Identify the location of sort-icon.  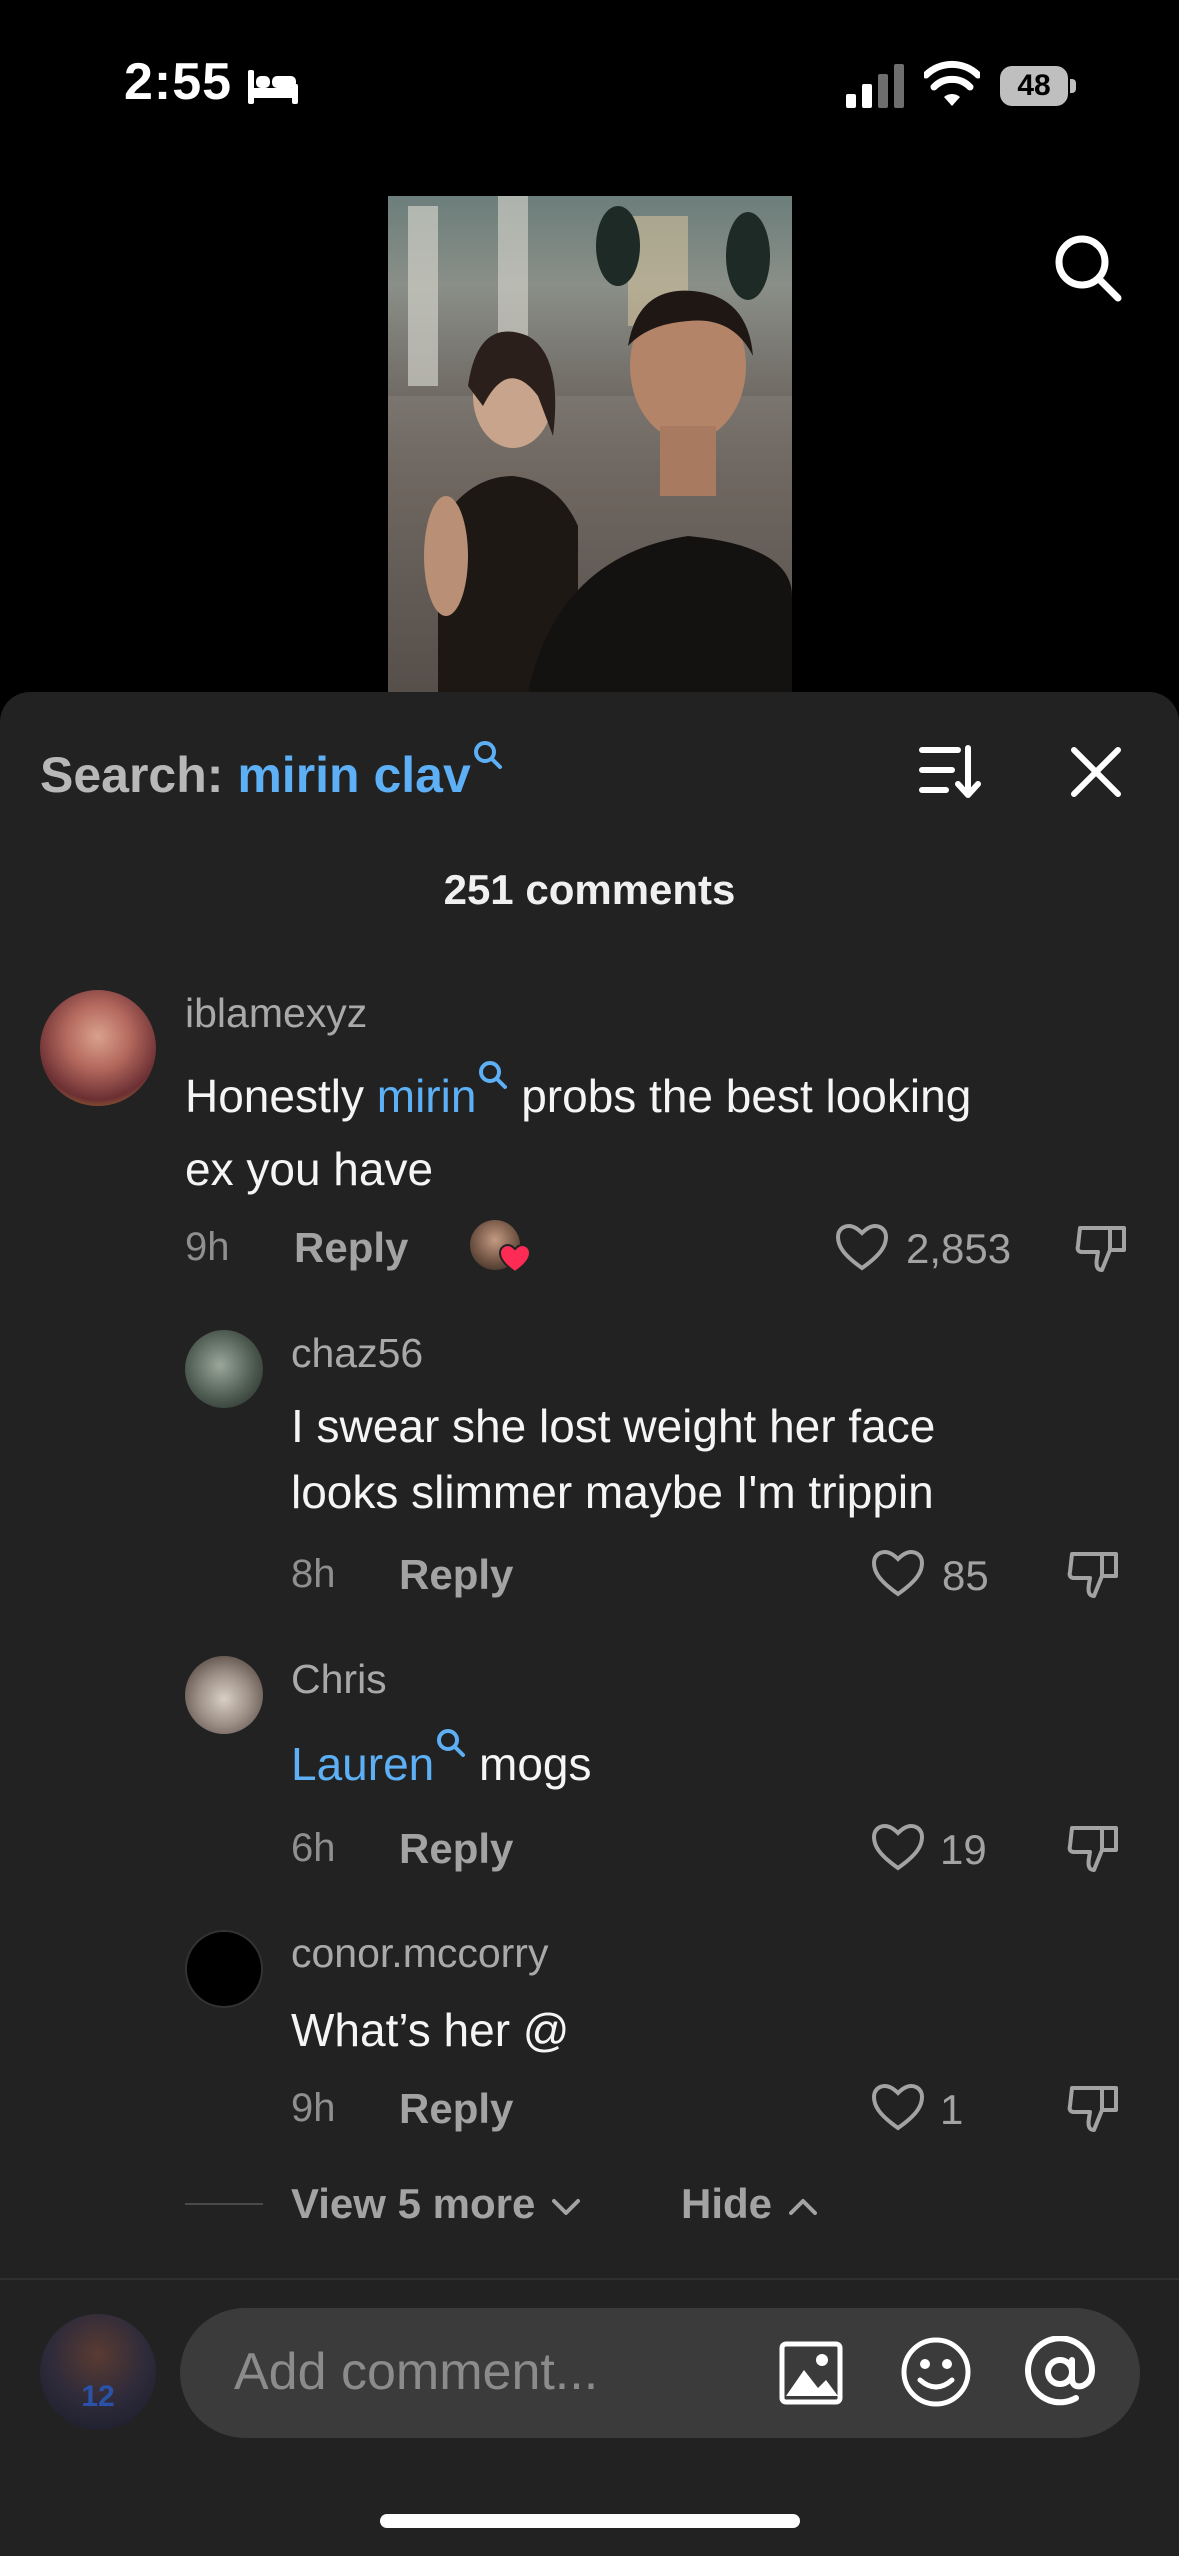
(950, 771).